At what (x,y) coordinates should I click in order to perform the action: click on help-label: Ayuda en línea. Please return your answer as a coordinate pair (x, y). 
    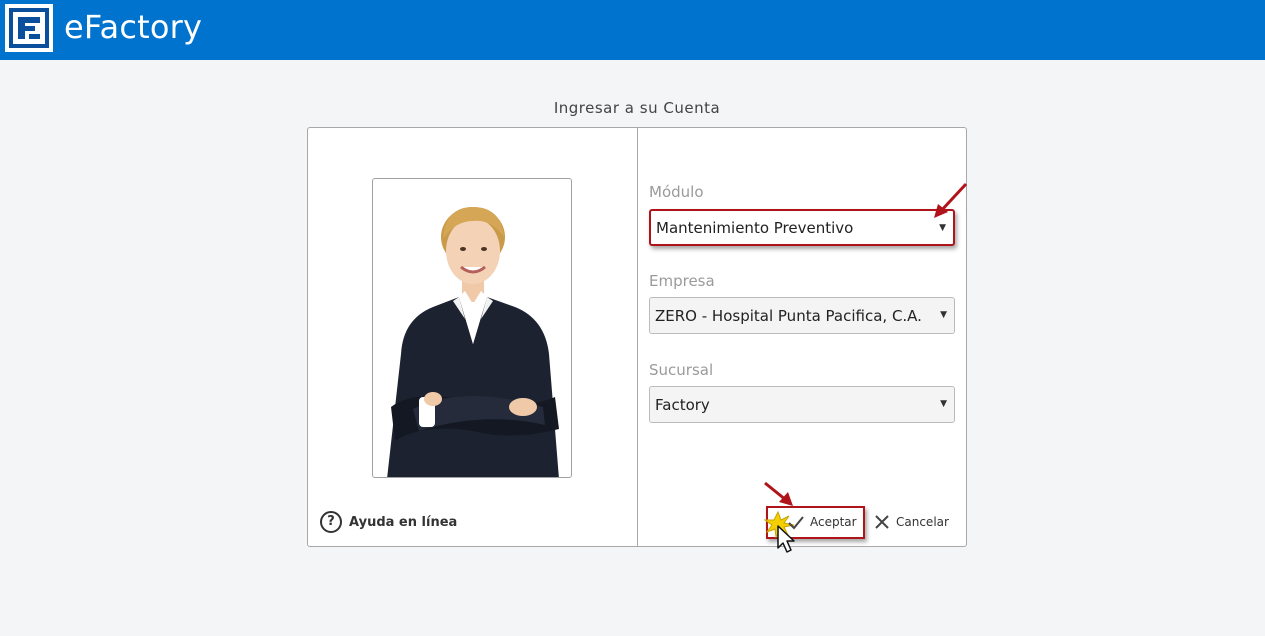
    Looking at the image, I should click on (403, 522).